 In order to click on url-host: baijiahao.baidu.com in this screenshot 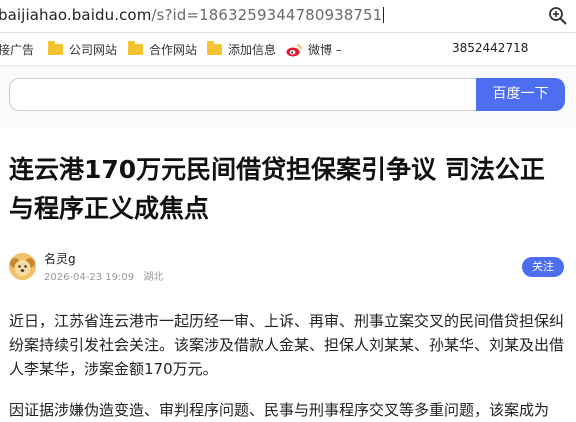, I will do `click(76, 15)`.